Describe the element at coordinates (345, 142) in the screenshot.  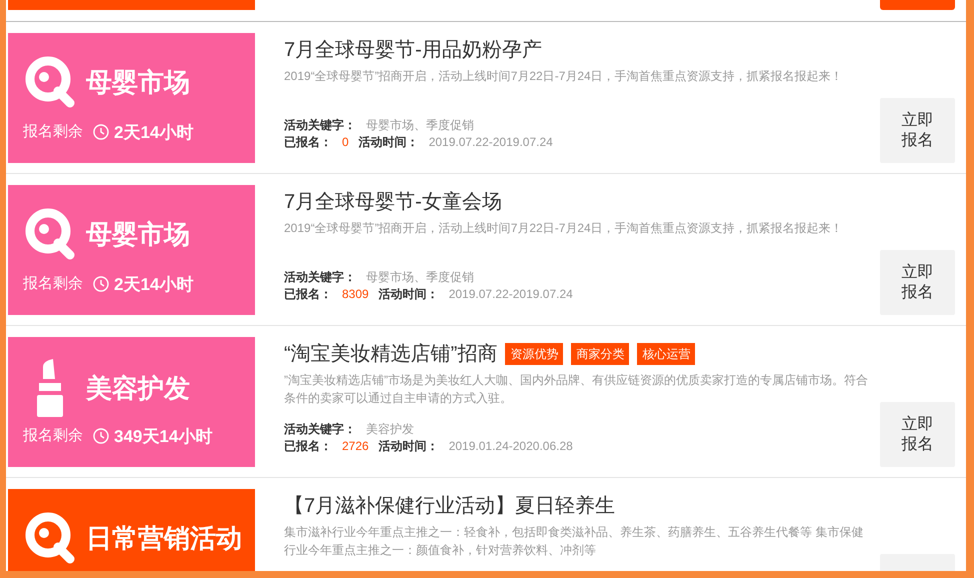
I see `registered-count: 0` at that location.